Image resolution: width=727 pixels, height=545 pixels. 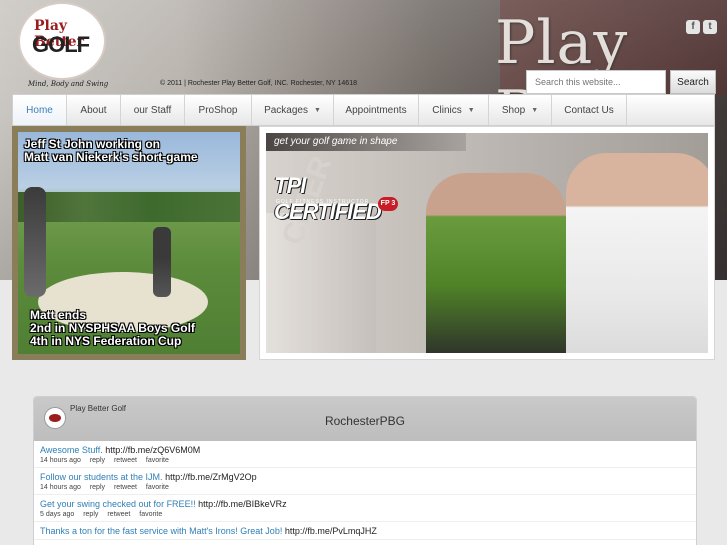 What do you see at coordinates (286, 110) in the screenshot?
I see `nav-item-label: Packages` at bounding box center [286, 110].